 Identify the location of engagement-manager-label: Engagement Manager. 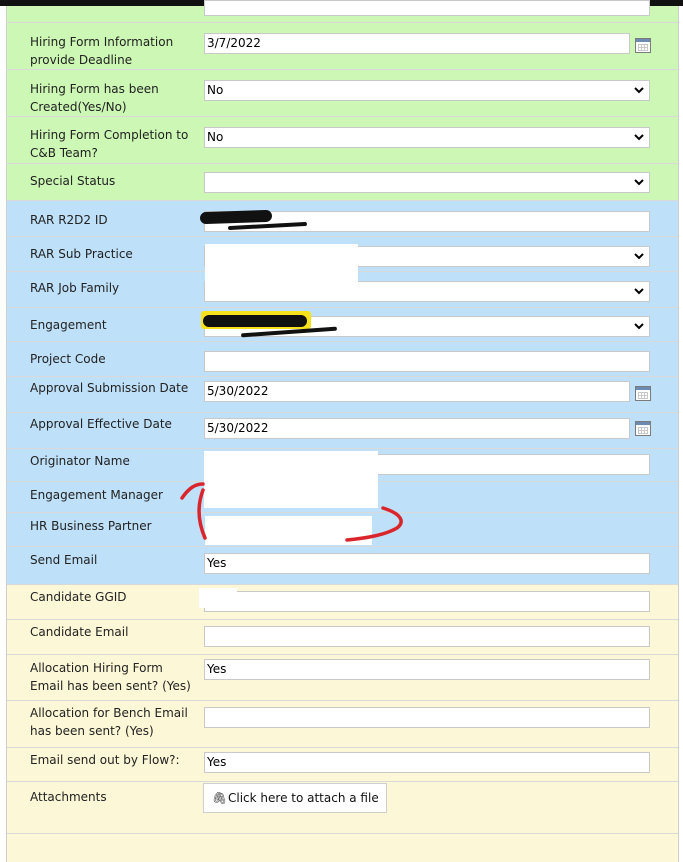
(96, 495).